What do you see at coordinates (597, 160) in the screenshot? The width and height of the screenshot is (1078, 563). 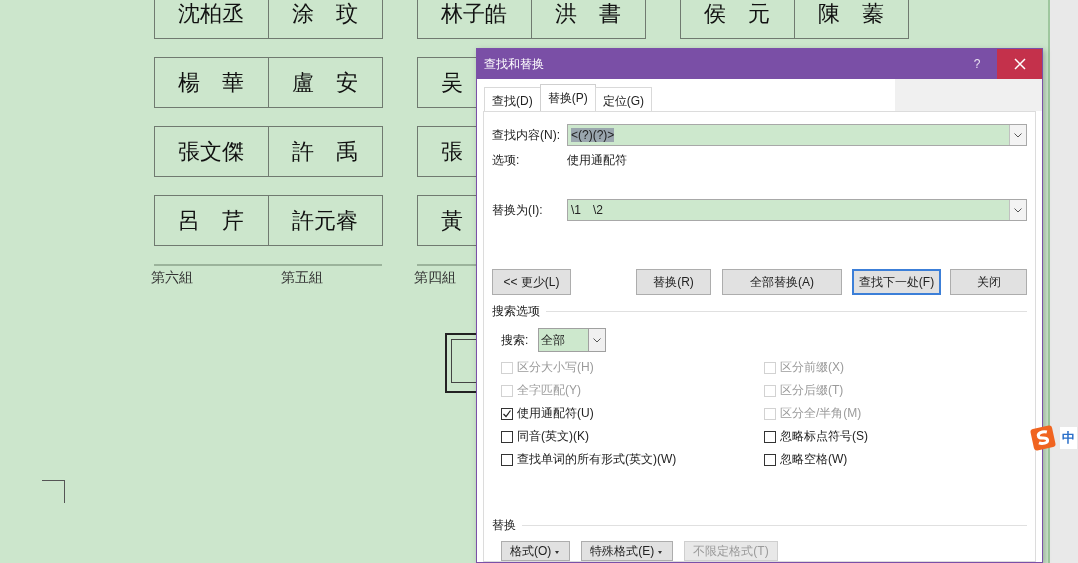 I see `options-value: 使用通配符` at bounding box center [597, 160].